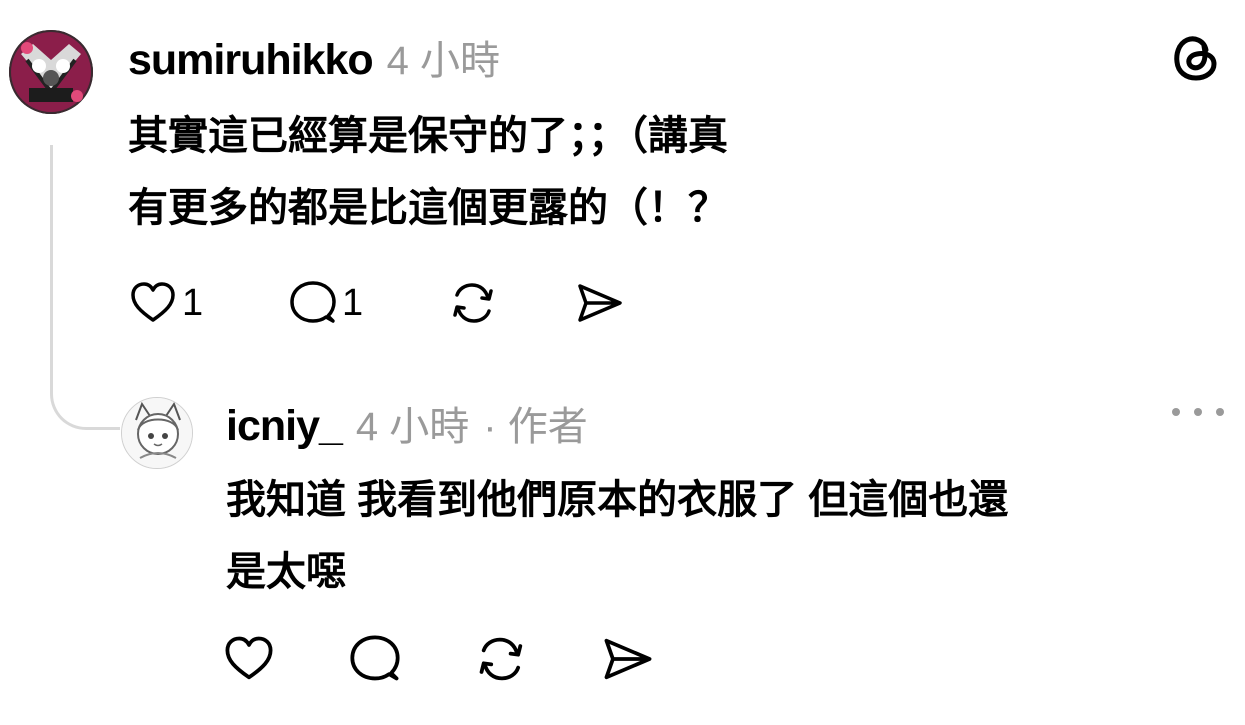  Describe the element at coordinates (193, 302) in the screenshot. I see `like-count: 1` at that location.